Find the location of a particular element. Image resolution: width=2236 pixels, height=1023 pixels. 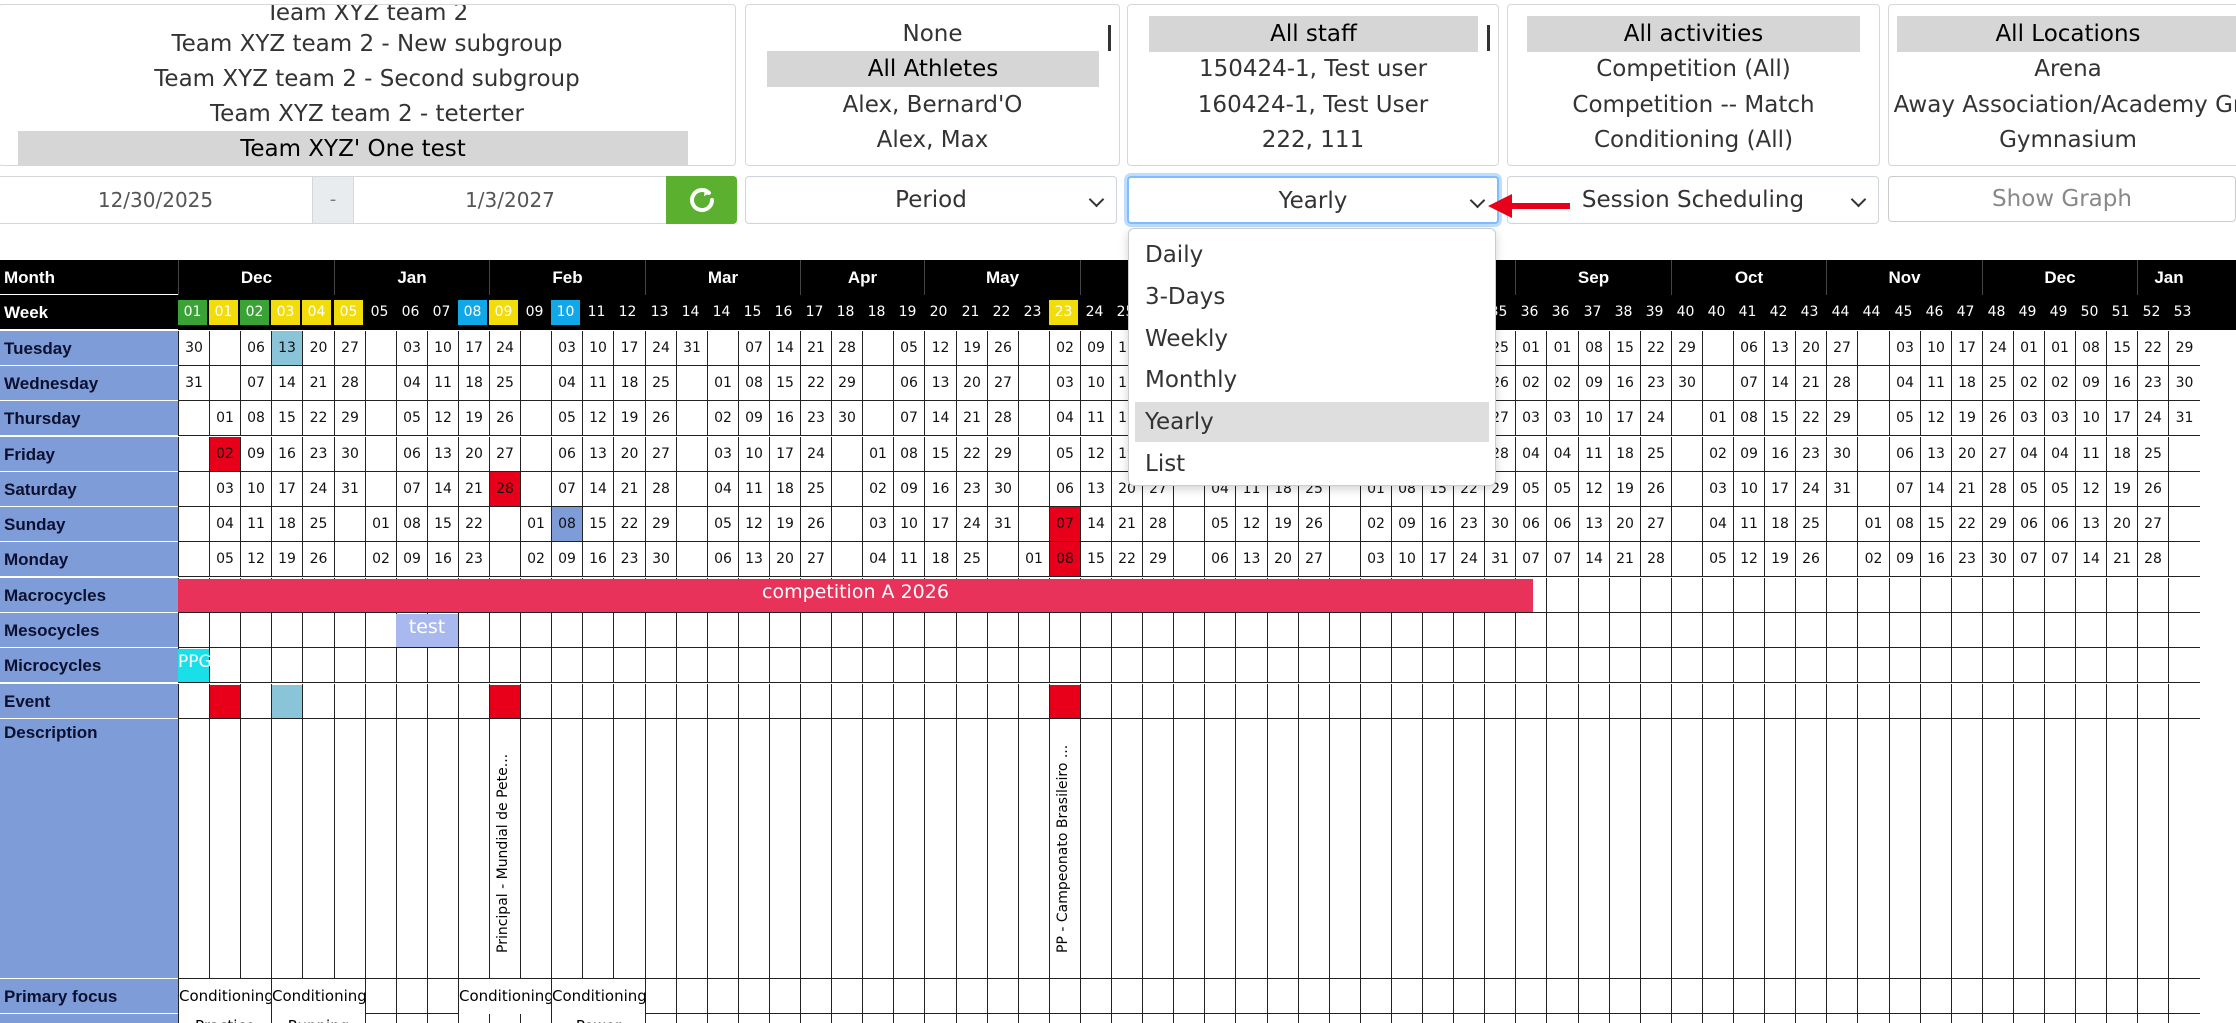

week-number: 45 is located at coordinates (1903, 312).